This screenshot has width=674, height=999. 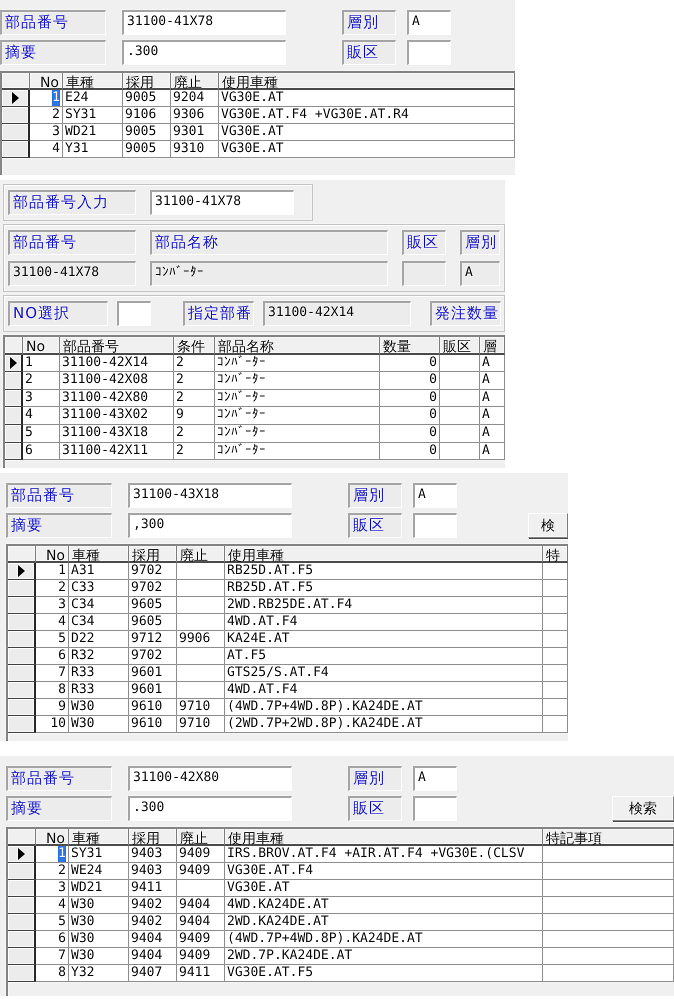 I want to click on table-cell: R33, so click(x=99, y=690).